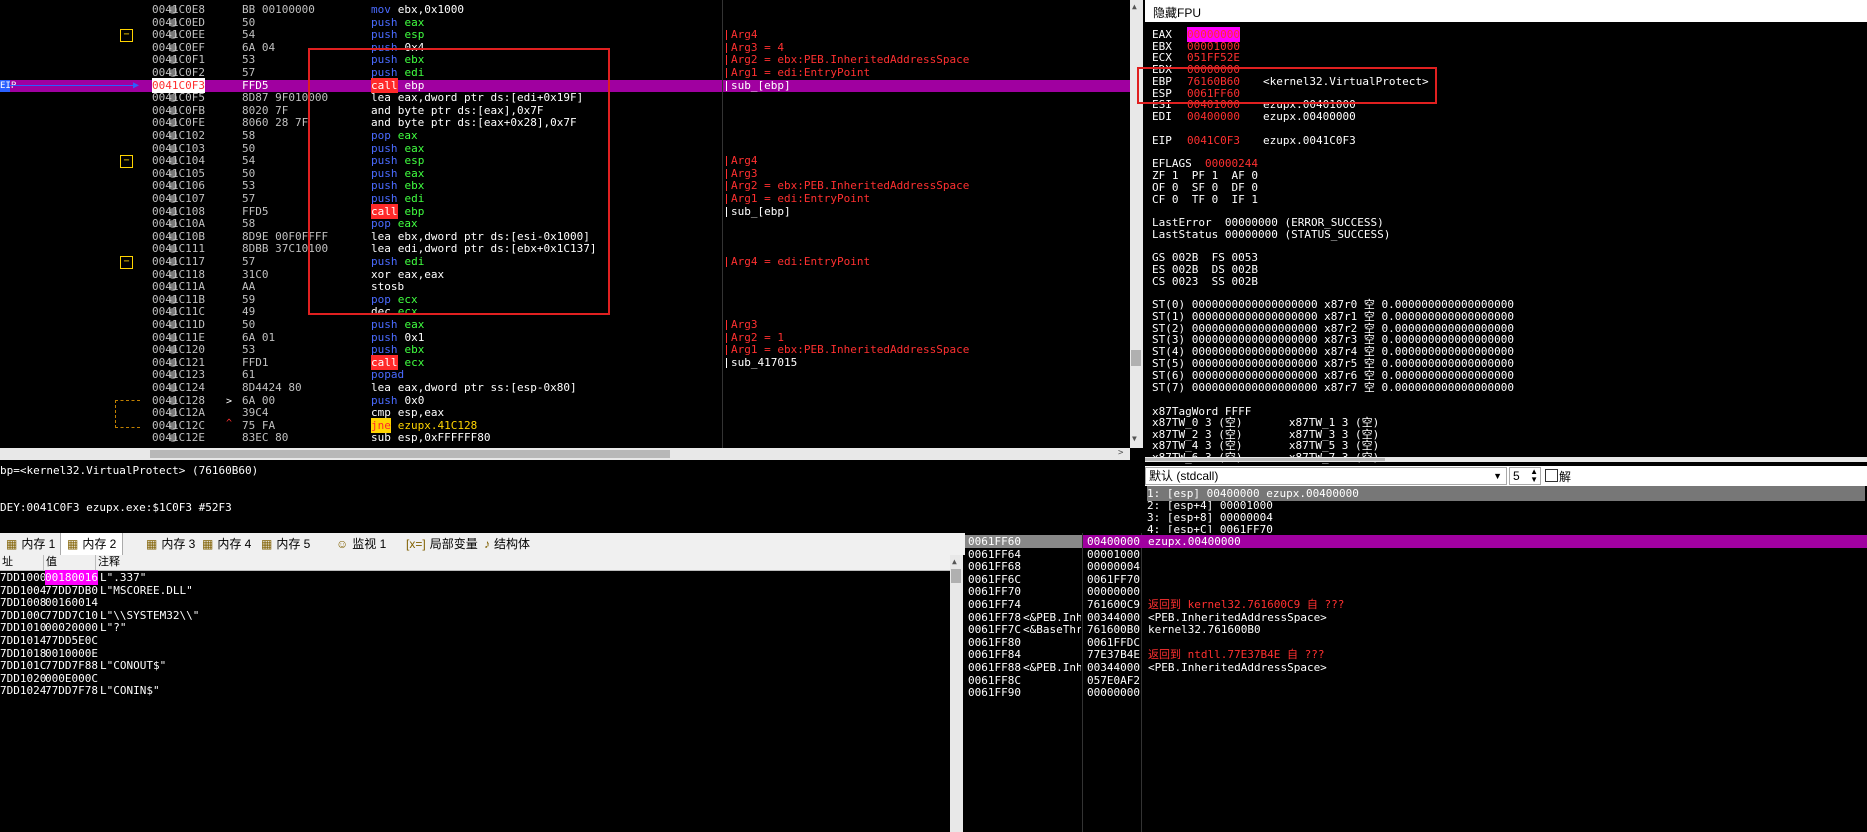 The image size is (1867, 832). I want to click on register-header: 隐藏FPU, so click(1506, 11).